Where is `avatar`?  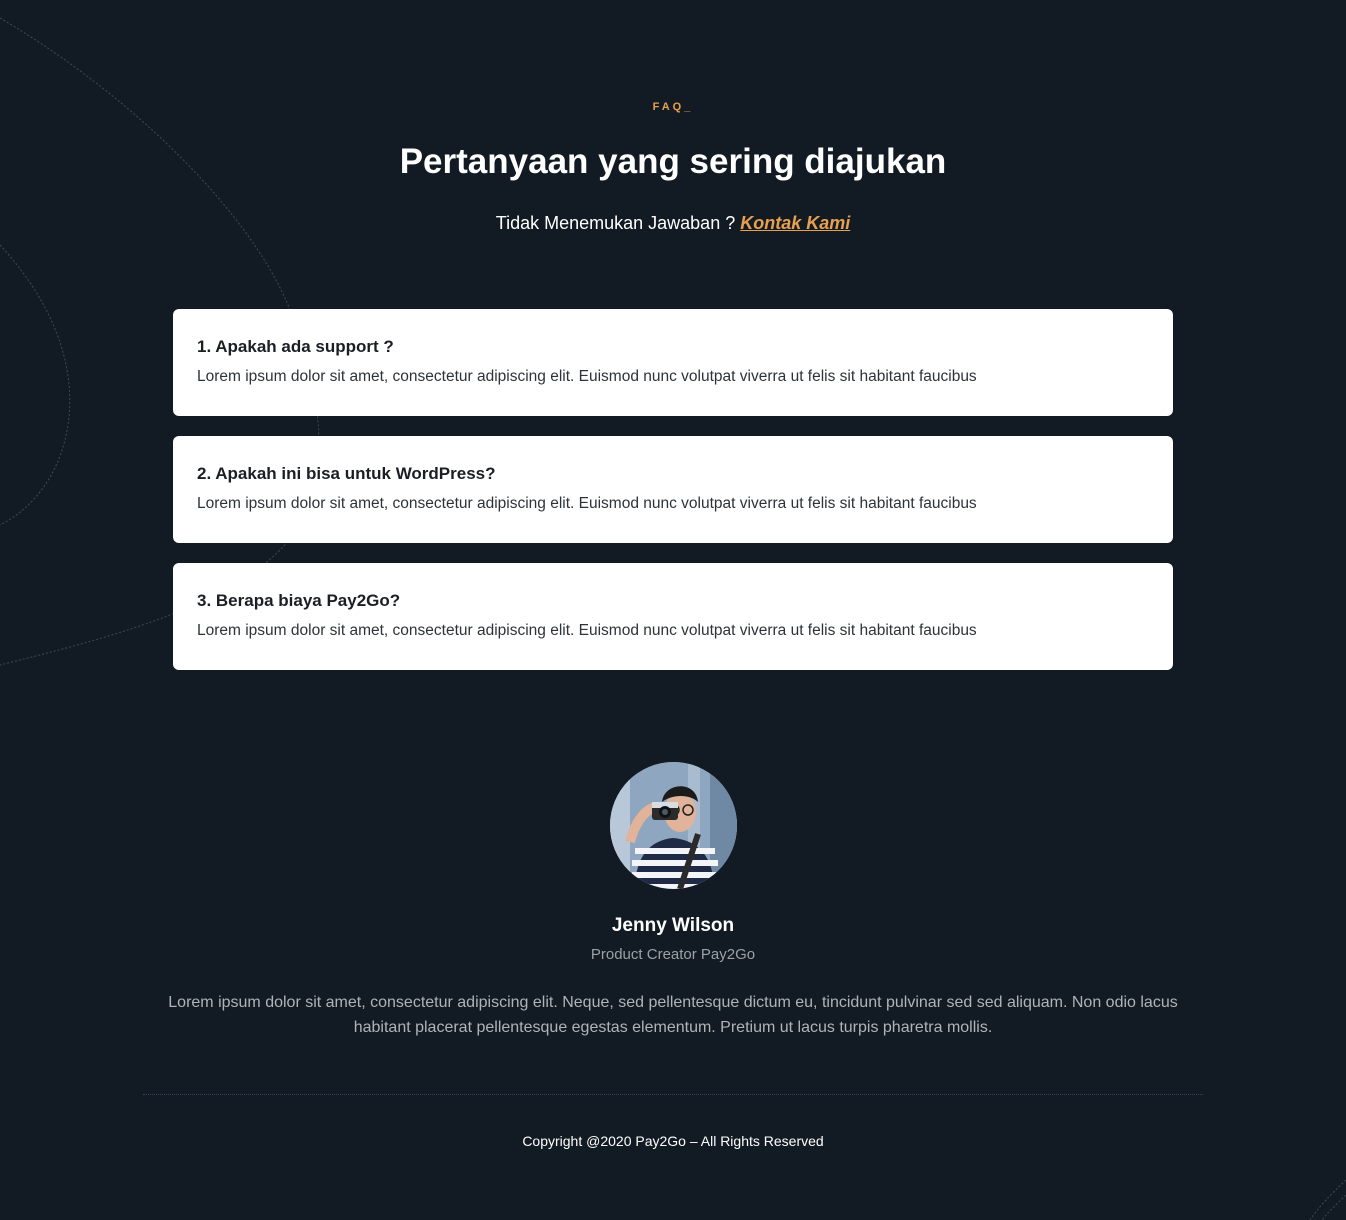
avatar is located at coordinates (673, 825).